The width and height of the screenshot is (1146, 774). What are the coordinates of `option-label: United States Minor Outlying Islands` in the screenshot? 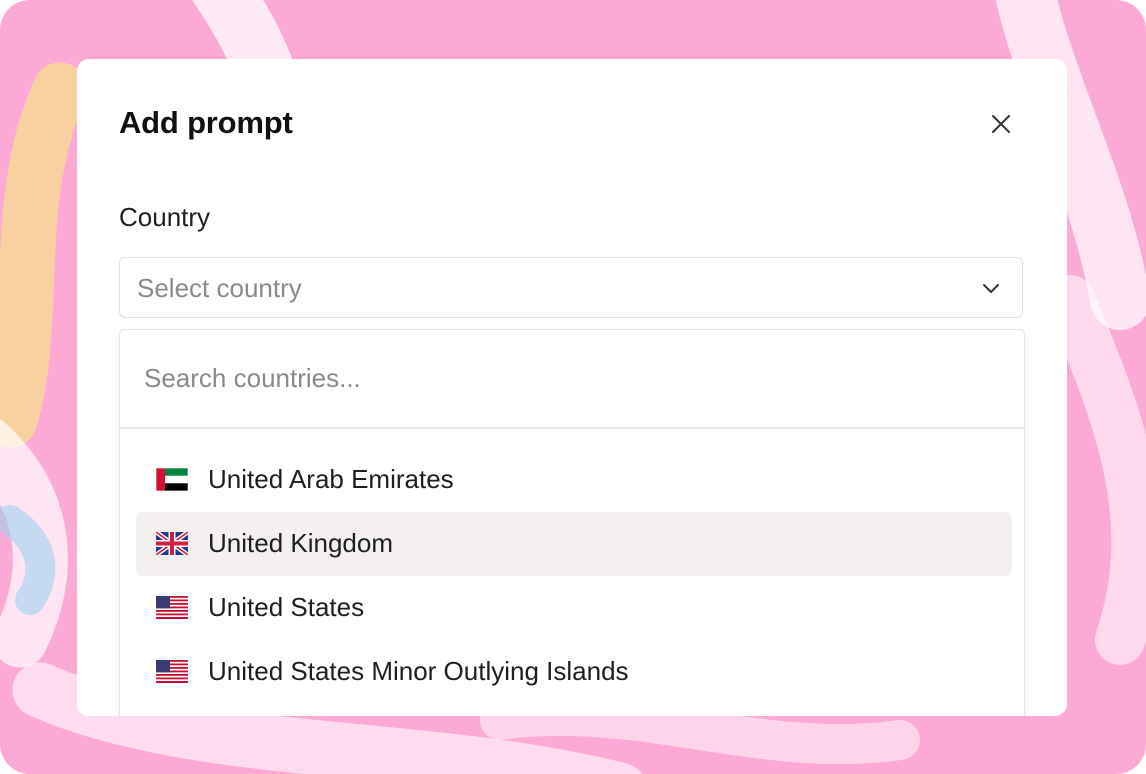 It's located at (418, 671).